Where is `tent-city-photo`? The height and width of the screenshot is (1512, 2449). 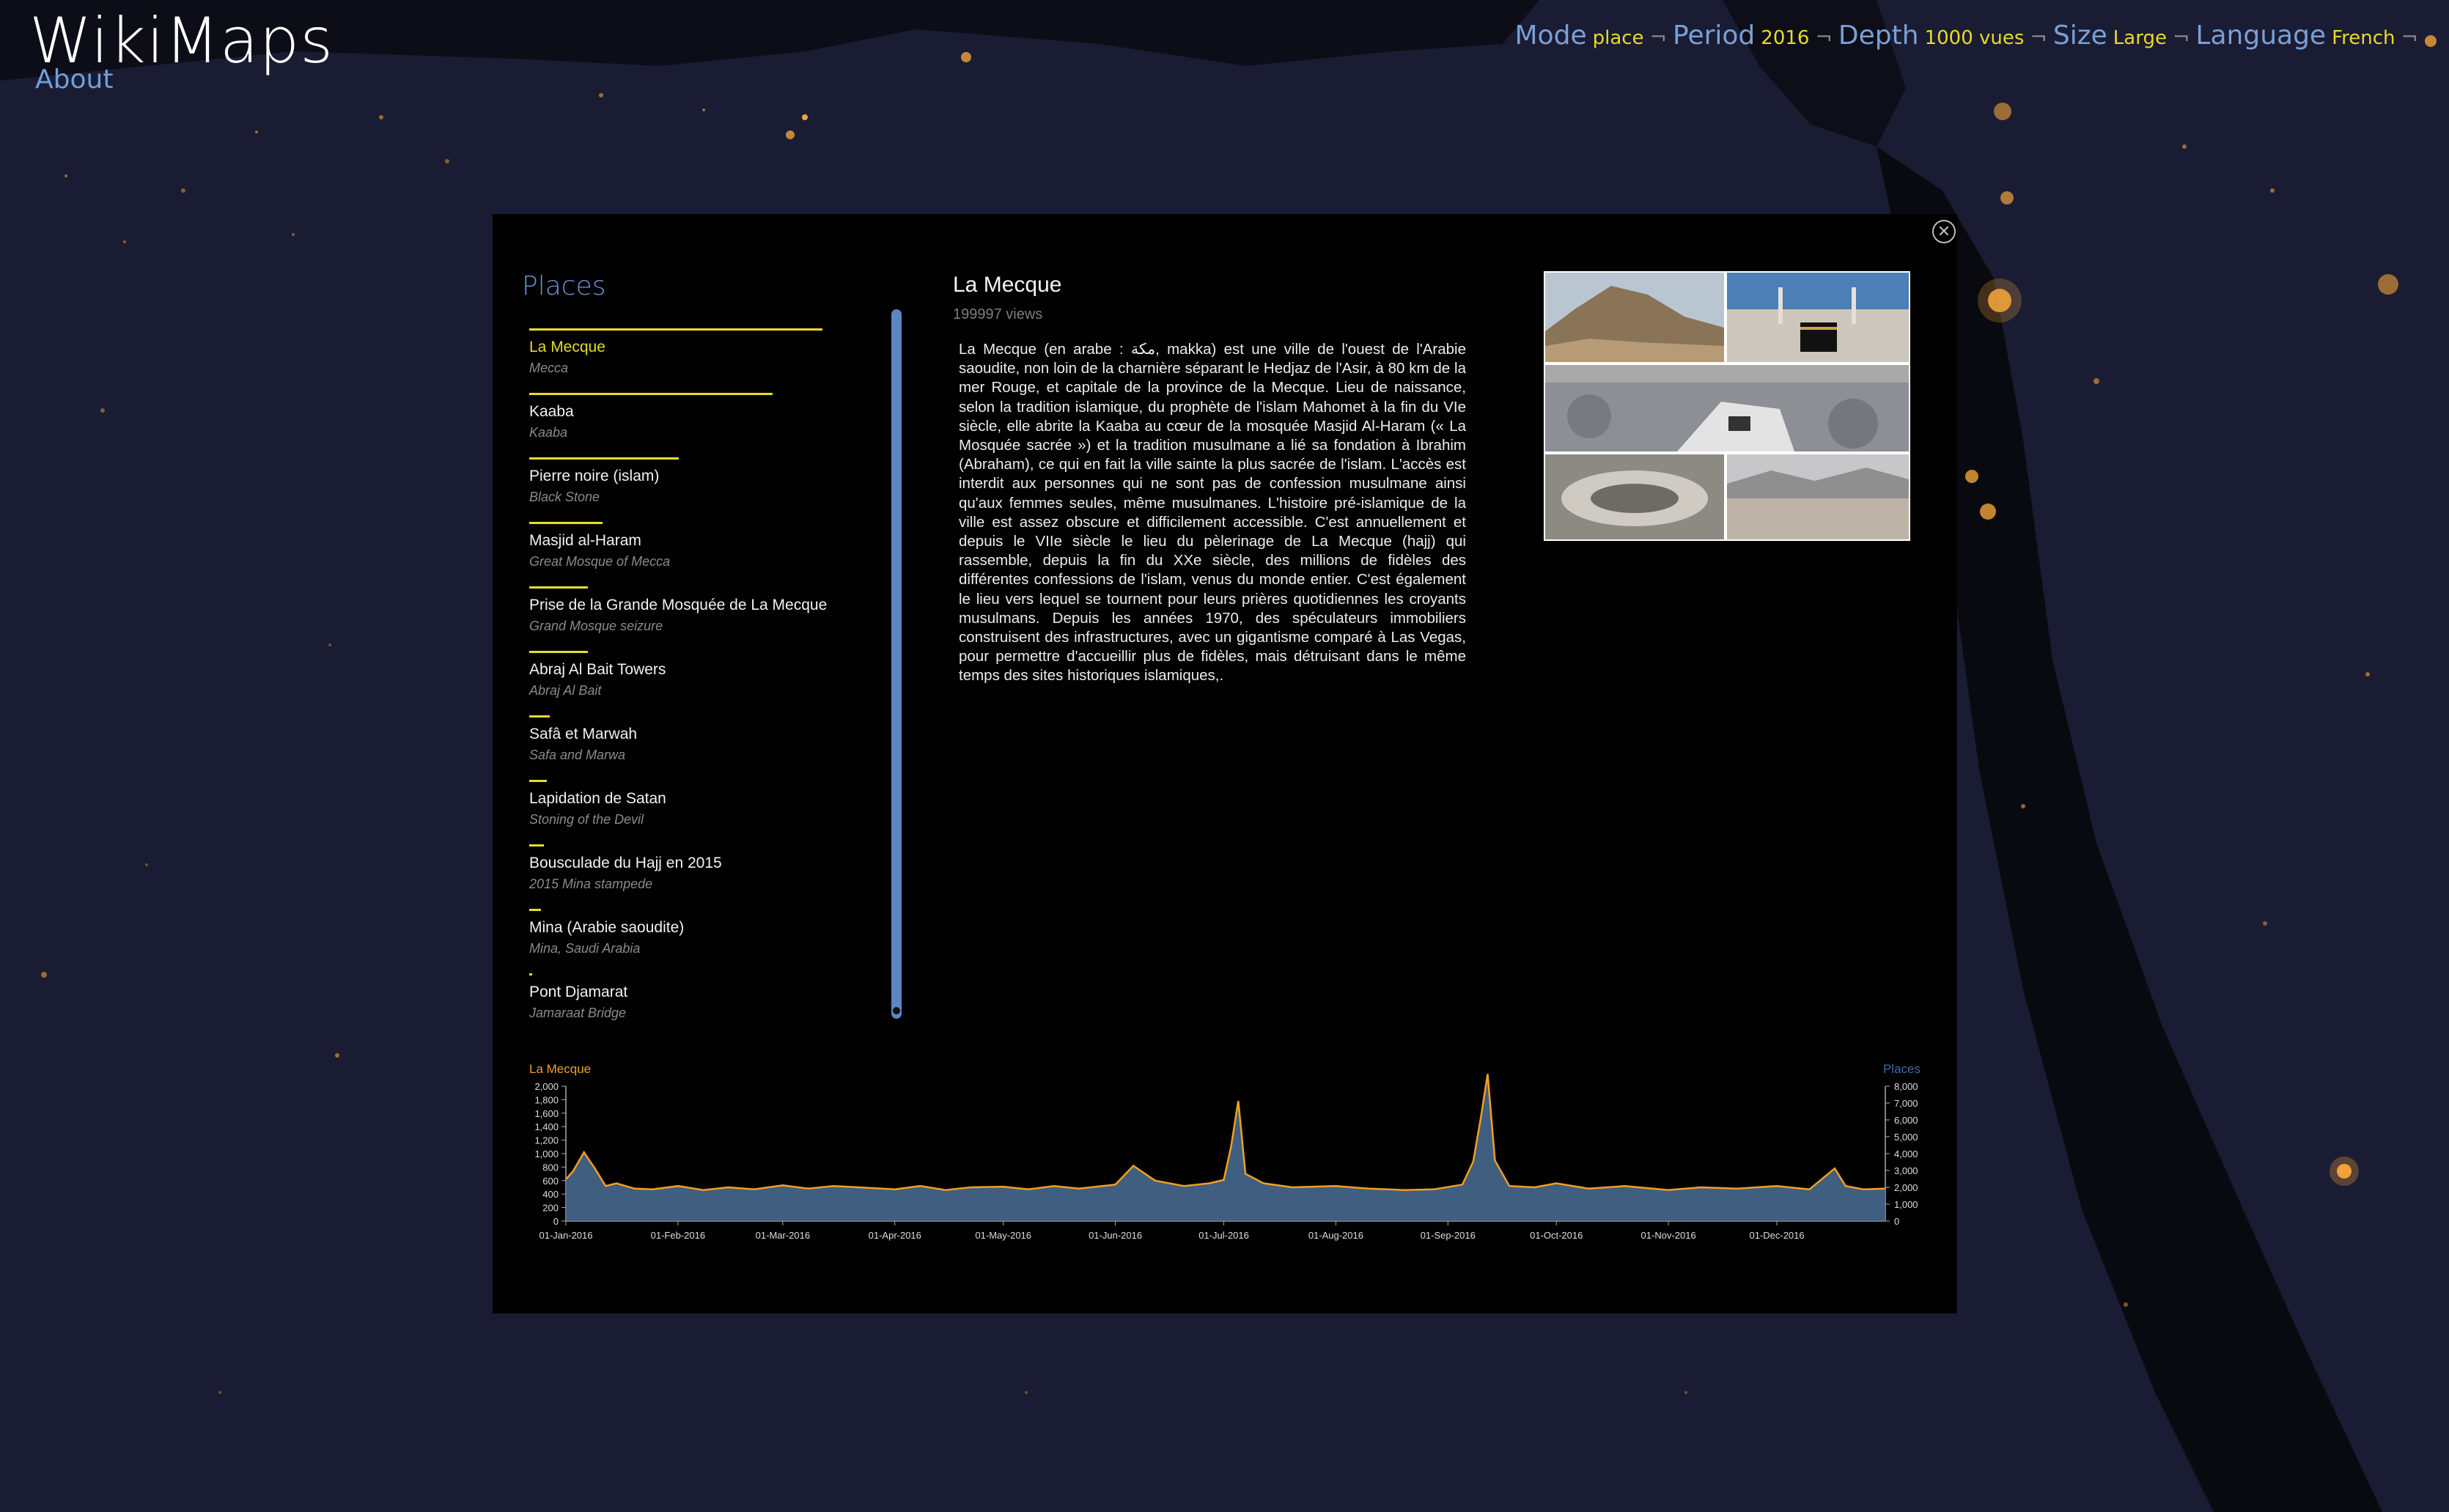 tent-city-photo is located at coordinates (1818, 496).